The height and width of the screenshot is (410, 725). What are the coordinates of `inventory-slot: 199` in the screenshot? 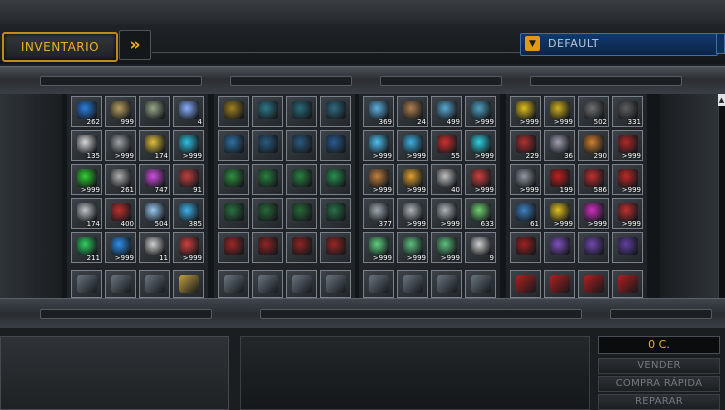 It's located at (559, 179).